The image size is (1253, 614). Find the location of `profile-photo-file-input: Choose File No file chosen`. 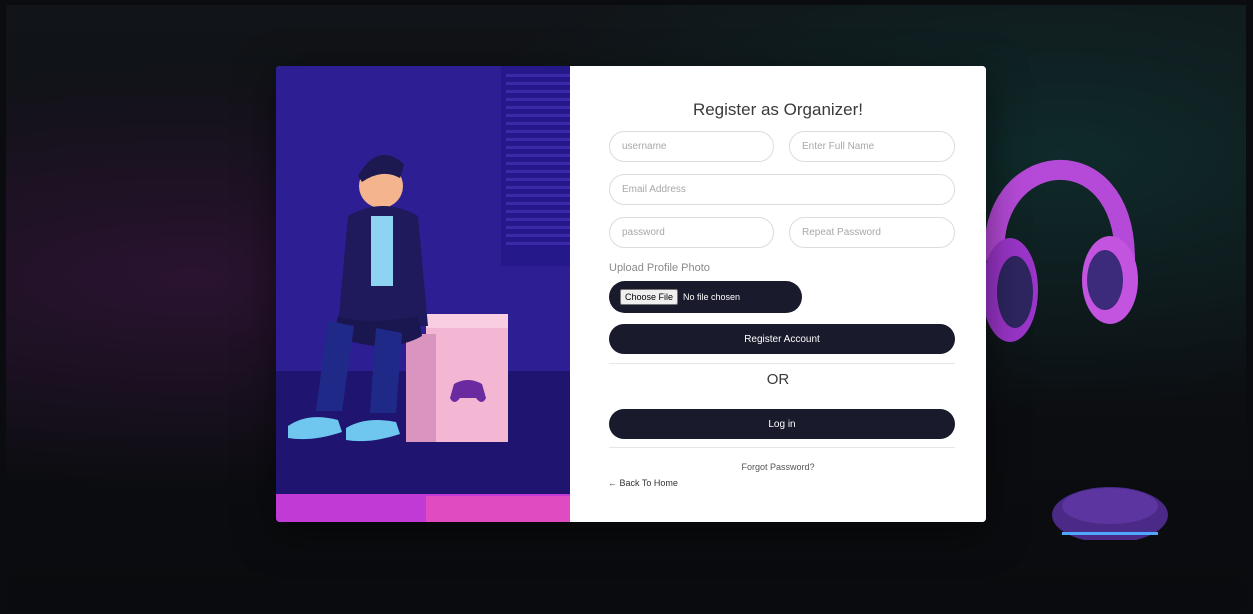

profile-photo-file-input: Choose File No file chosen is located at coordinates (705, 297).